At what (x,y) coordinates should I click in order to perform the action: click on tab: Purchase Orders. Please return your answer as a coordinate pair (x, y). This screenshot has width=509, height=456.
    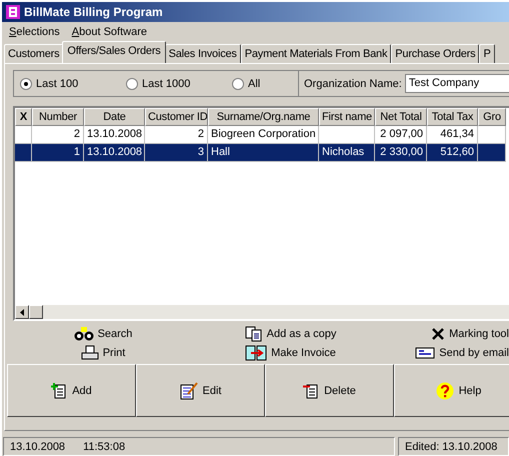
    Looking at the image, I should click on (435, 53).